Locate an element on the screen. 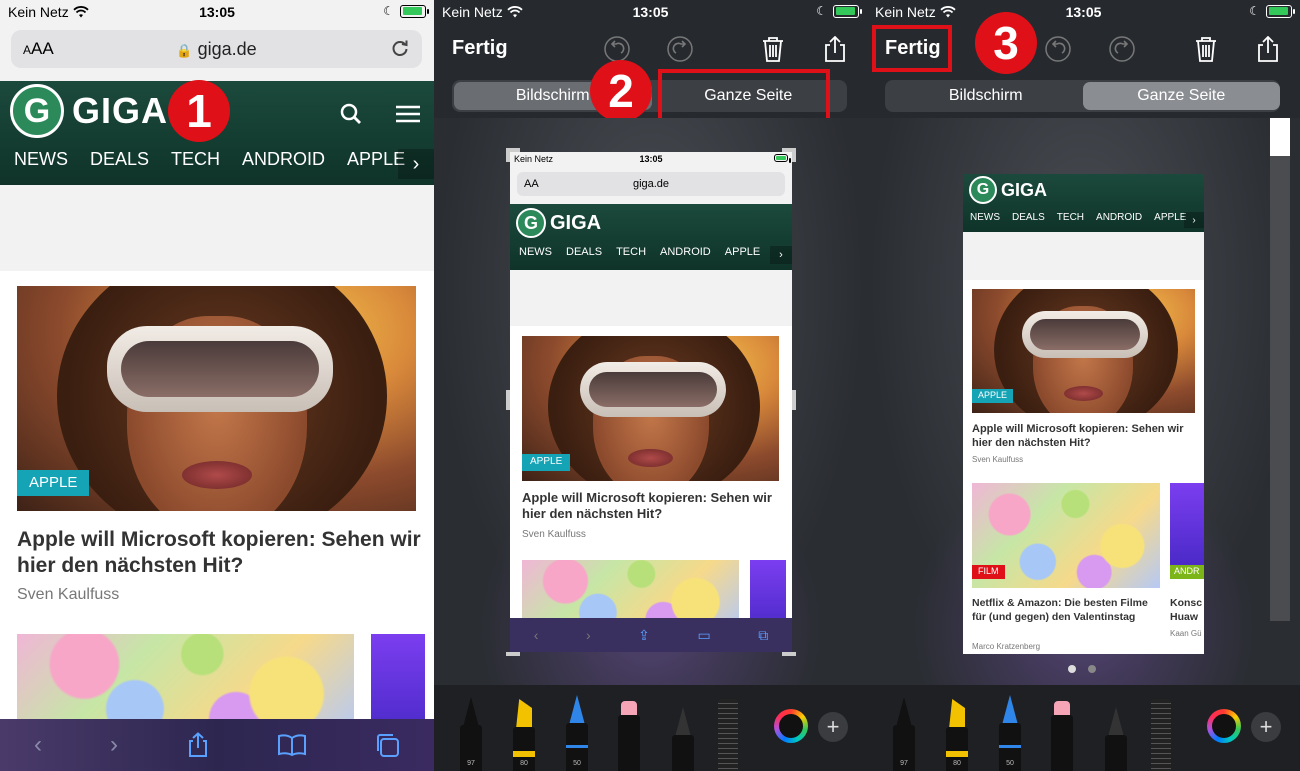  crop-handle-right is located at coordinates (794, 400).